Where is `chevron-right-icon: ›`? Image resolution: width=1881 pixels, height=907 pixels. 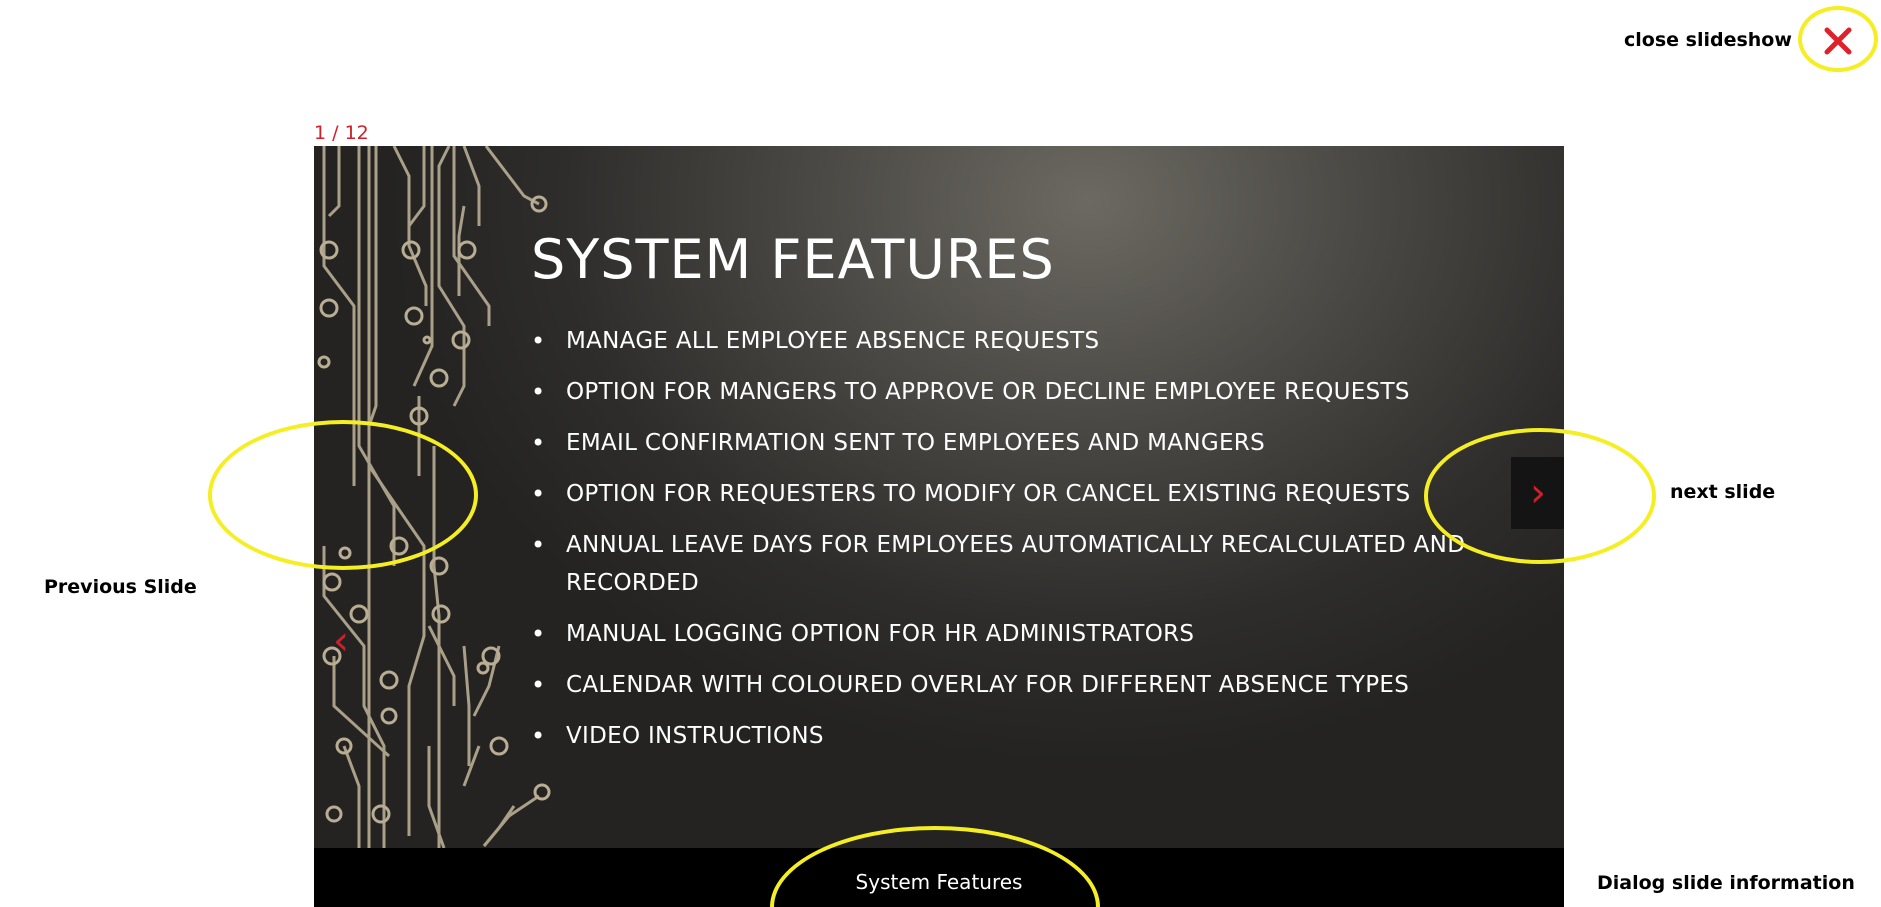 chevron-right-icon: › is located at coordinates (1538, 493).